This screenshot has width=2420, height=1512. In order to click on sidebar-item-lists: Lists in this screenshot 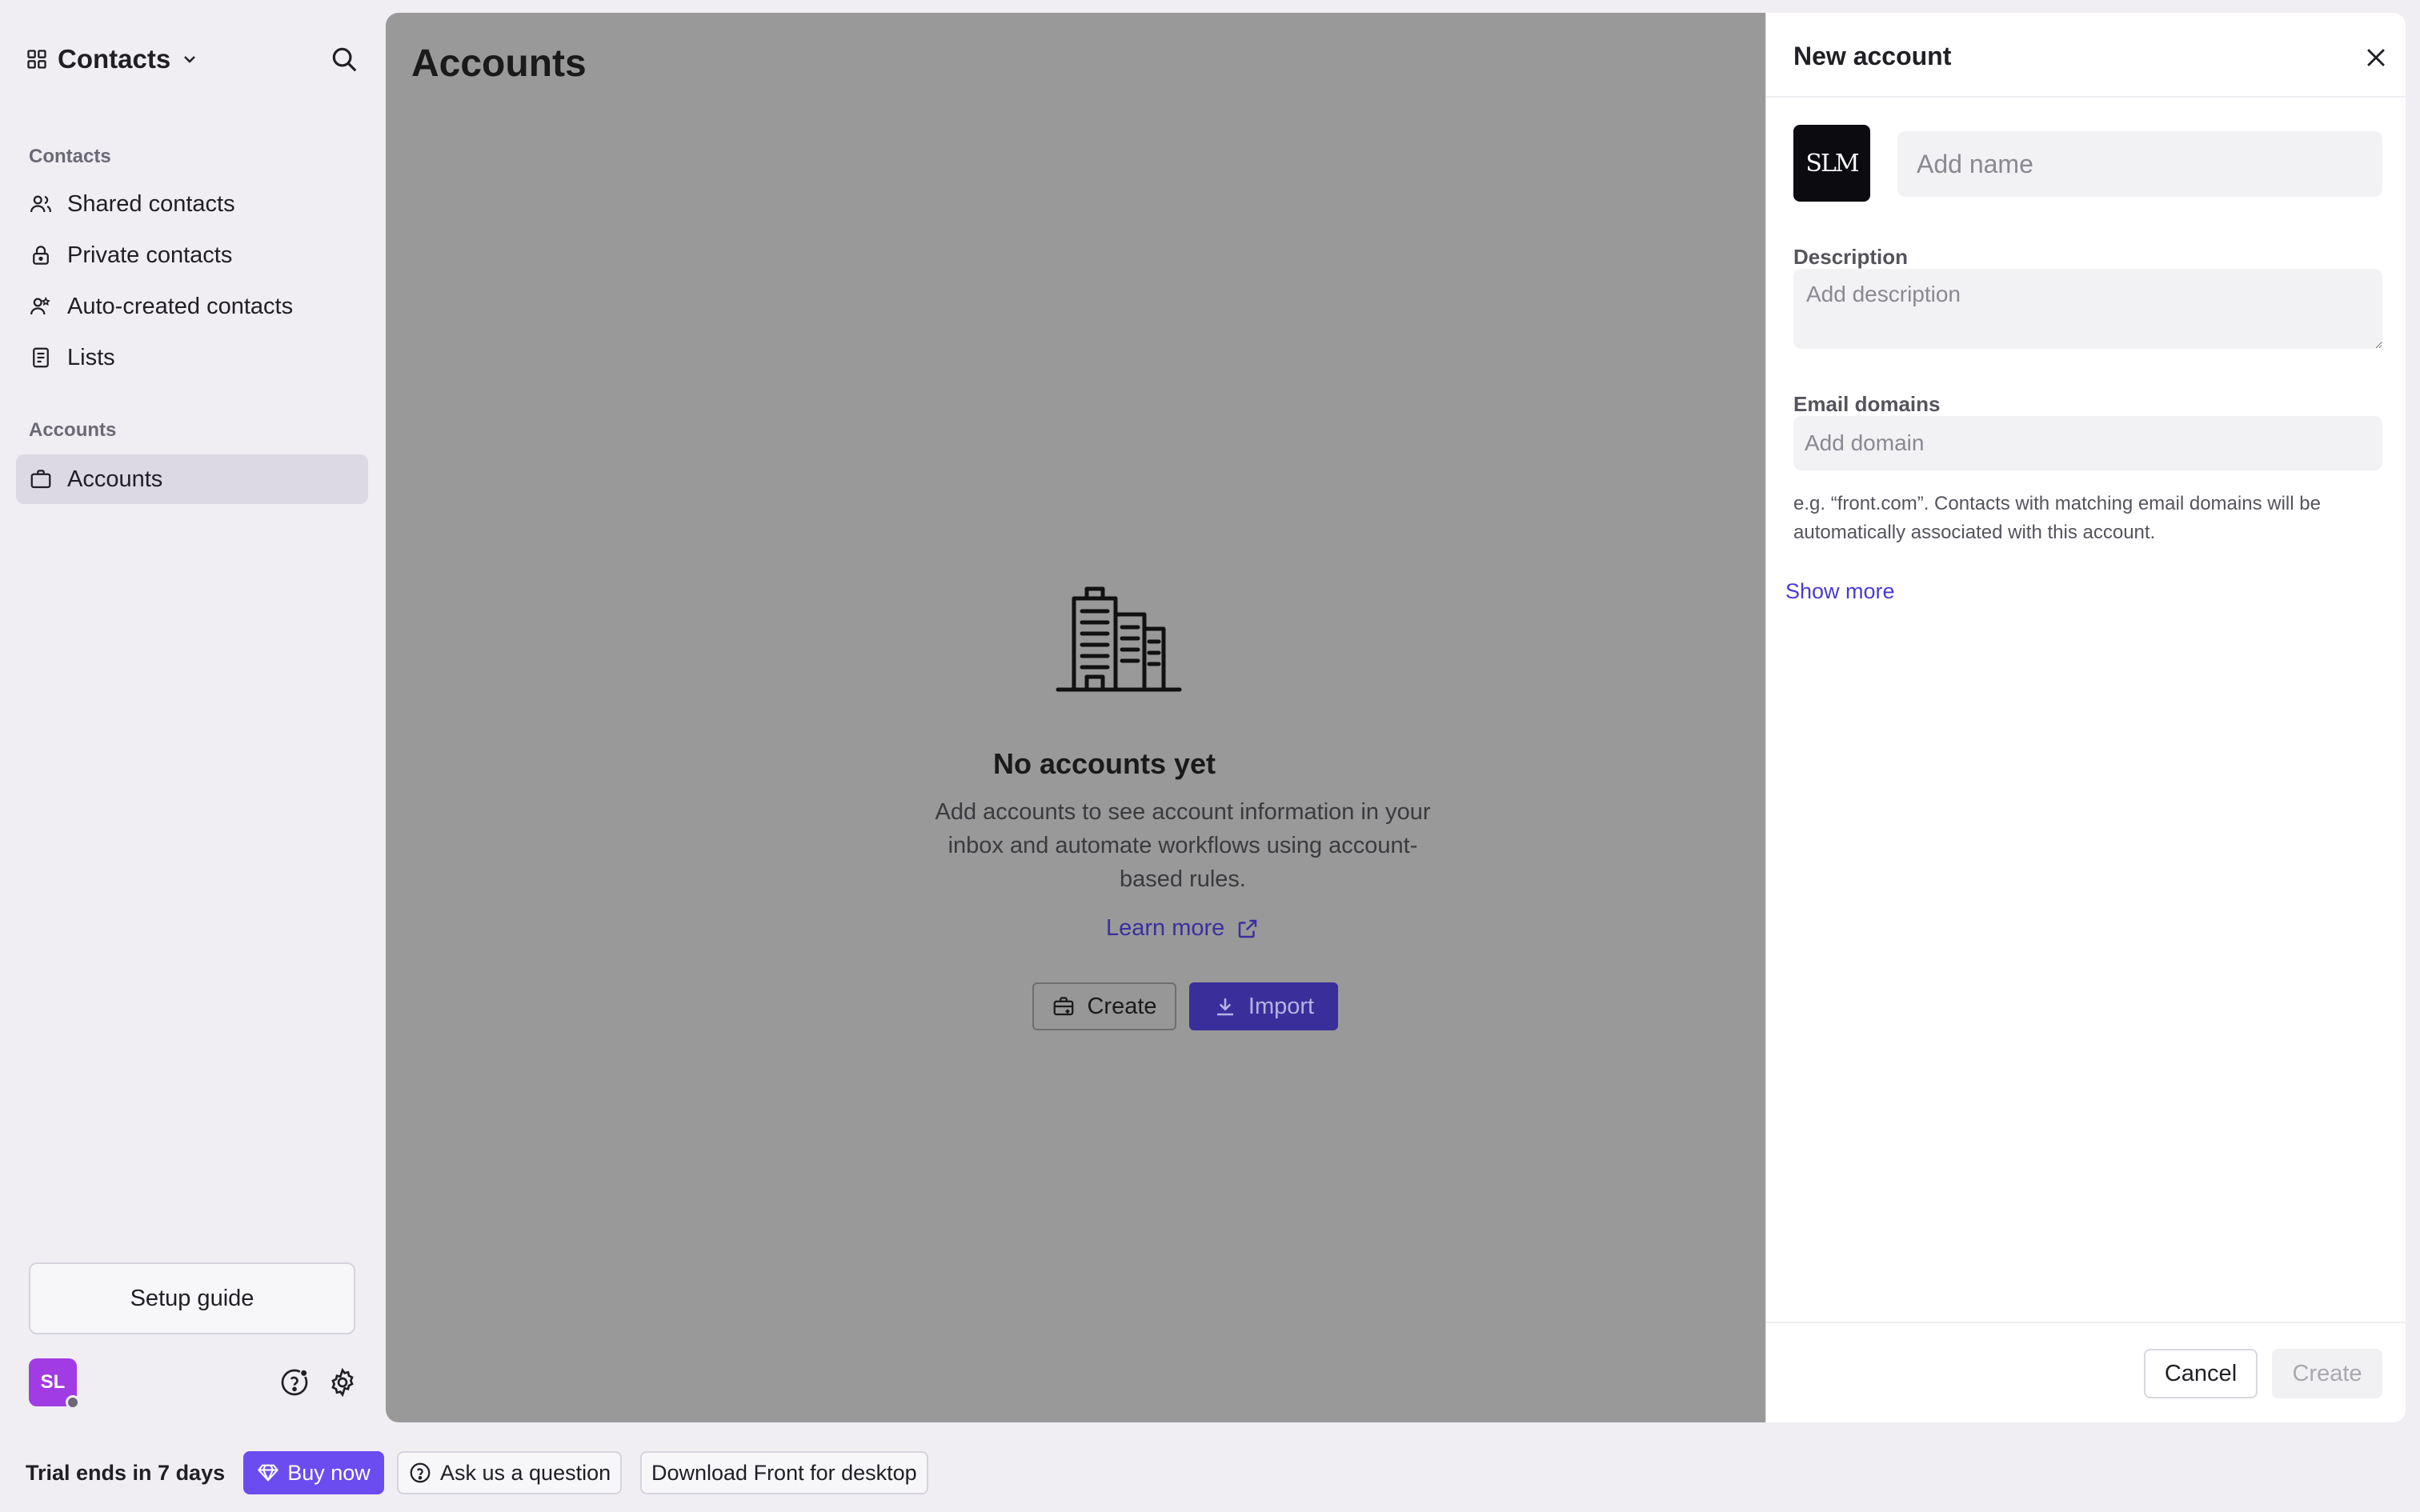, I will do `click(192, 357)`.